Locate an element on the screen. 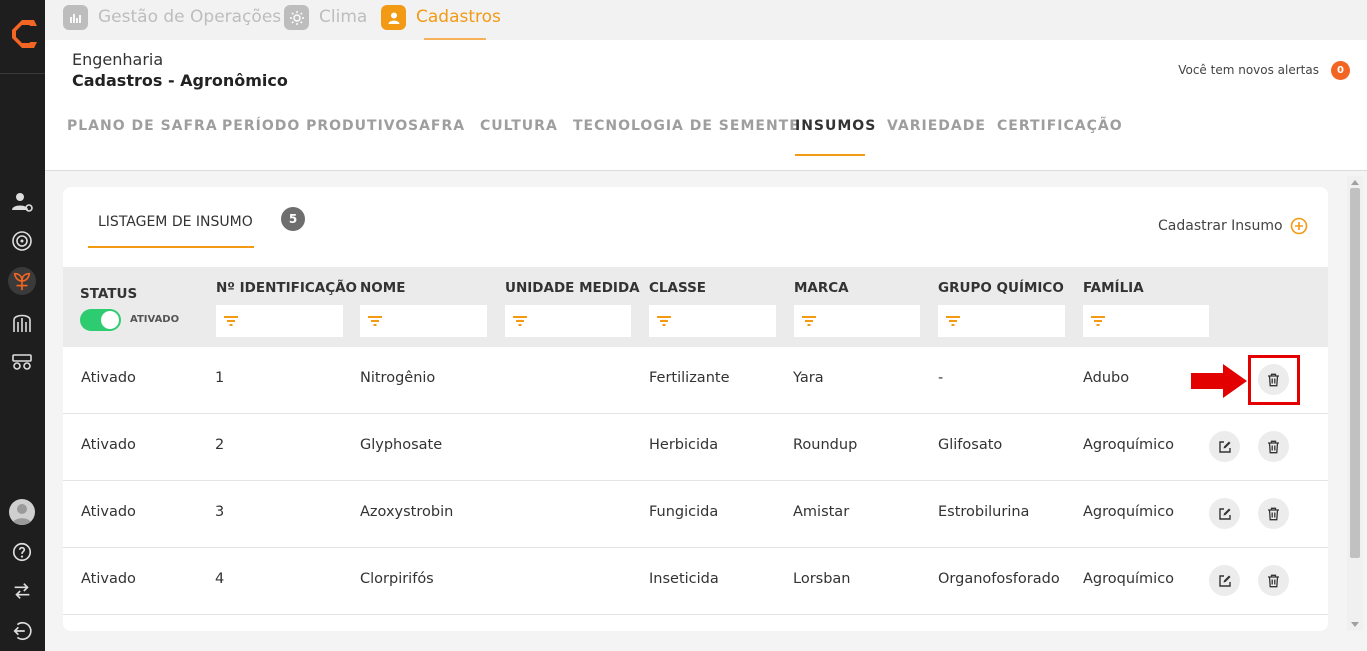 This screenshot has height=651, width=1367. header-unidade-medida: UNIDADE MEDIDA is located at coordinates (572, 288).